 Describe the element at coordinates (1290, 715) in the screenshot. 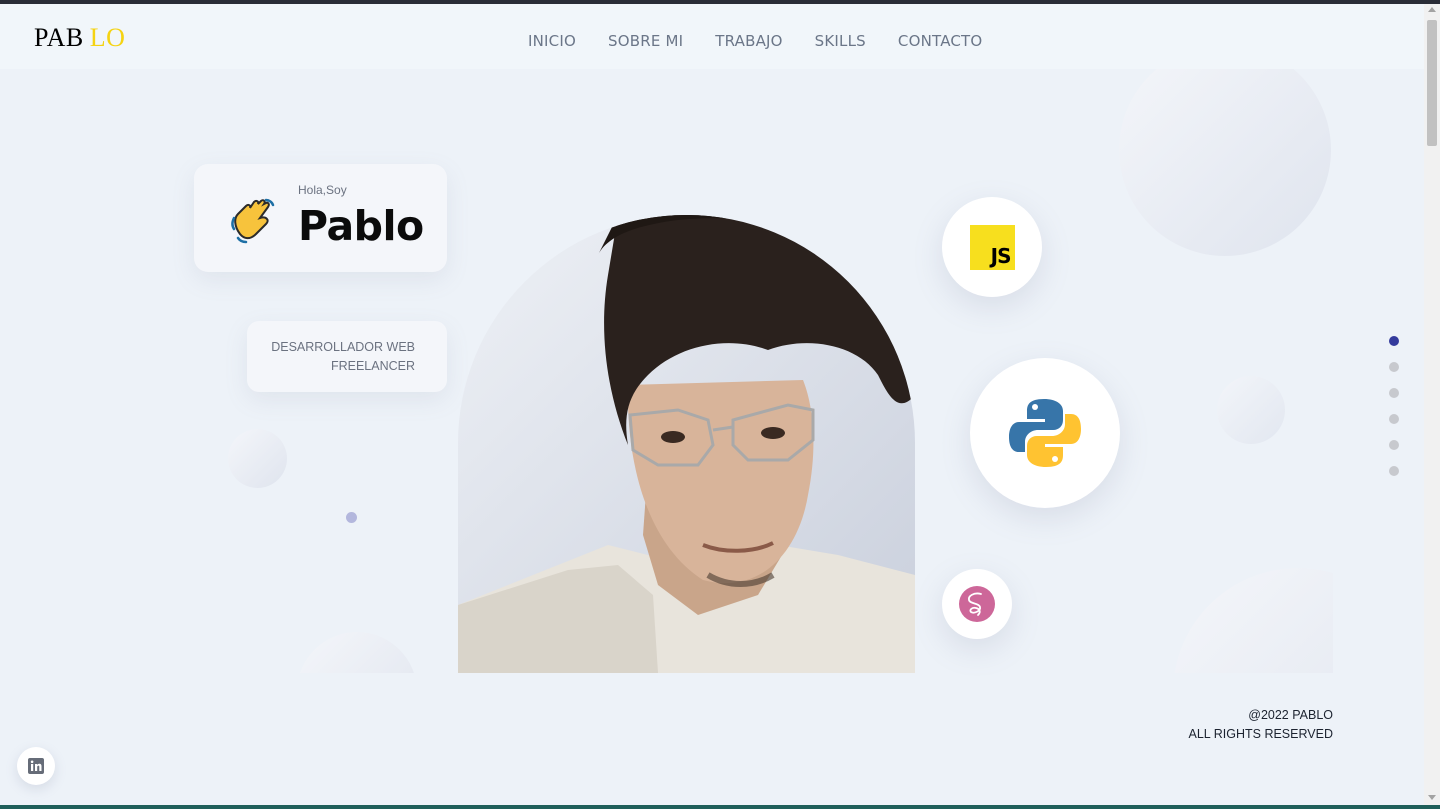

I see `copyright-text: @2022 PABLO` at that location.